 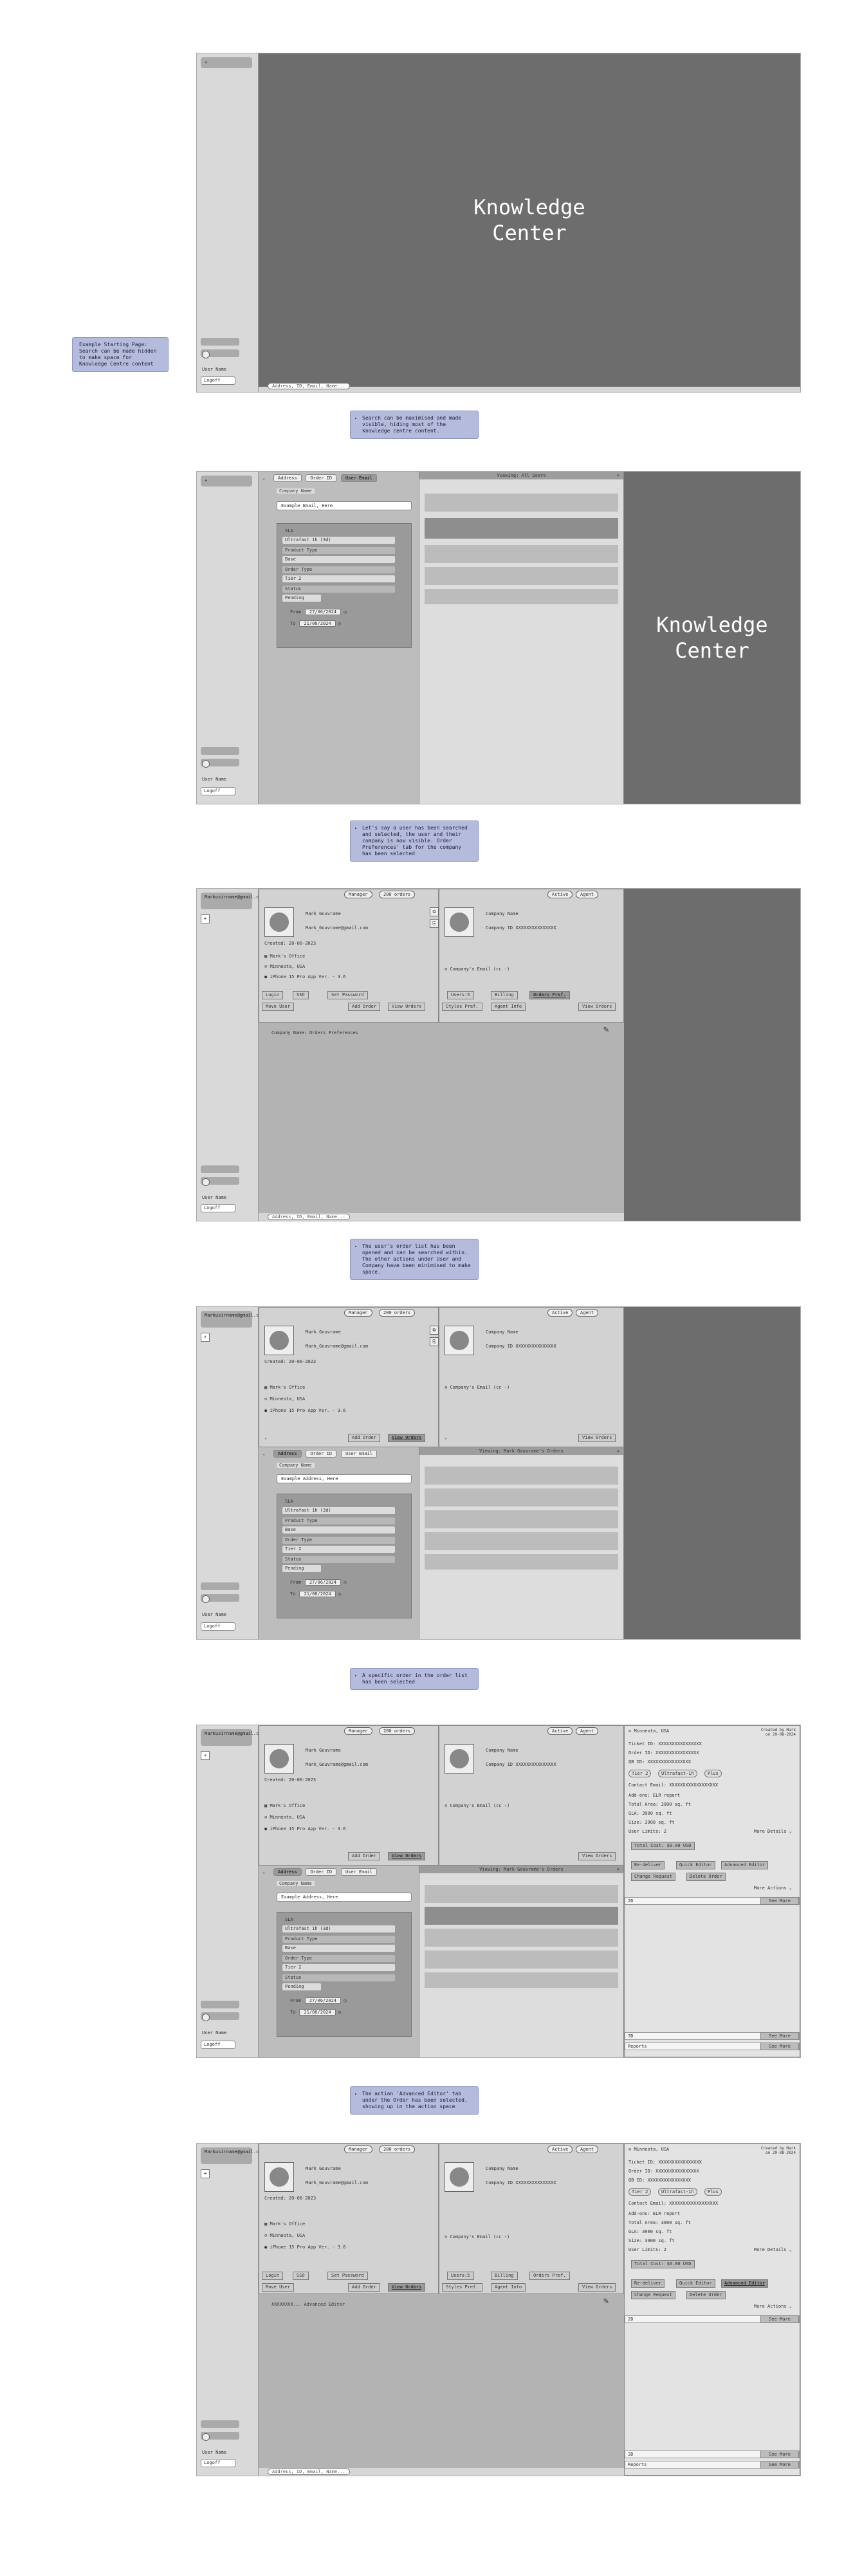 What do you see at coordinates (504, 2276) in the screenshot?
I see `tab-billing: Billing` at bounding box center [504, 2276].